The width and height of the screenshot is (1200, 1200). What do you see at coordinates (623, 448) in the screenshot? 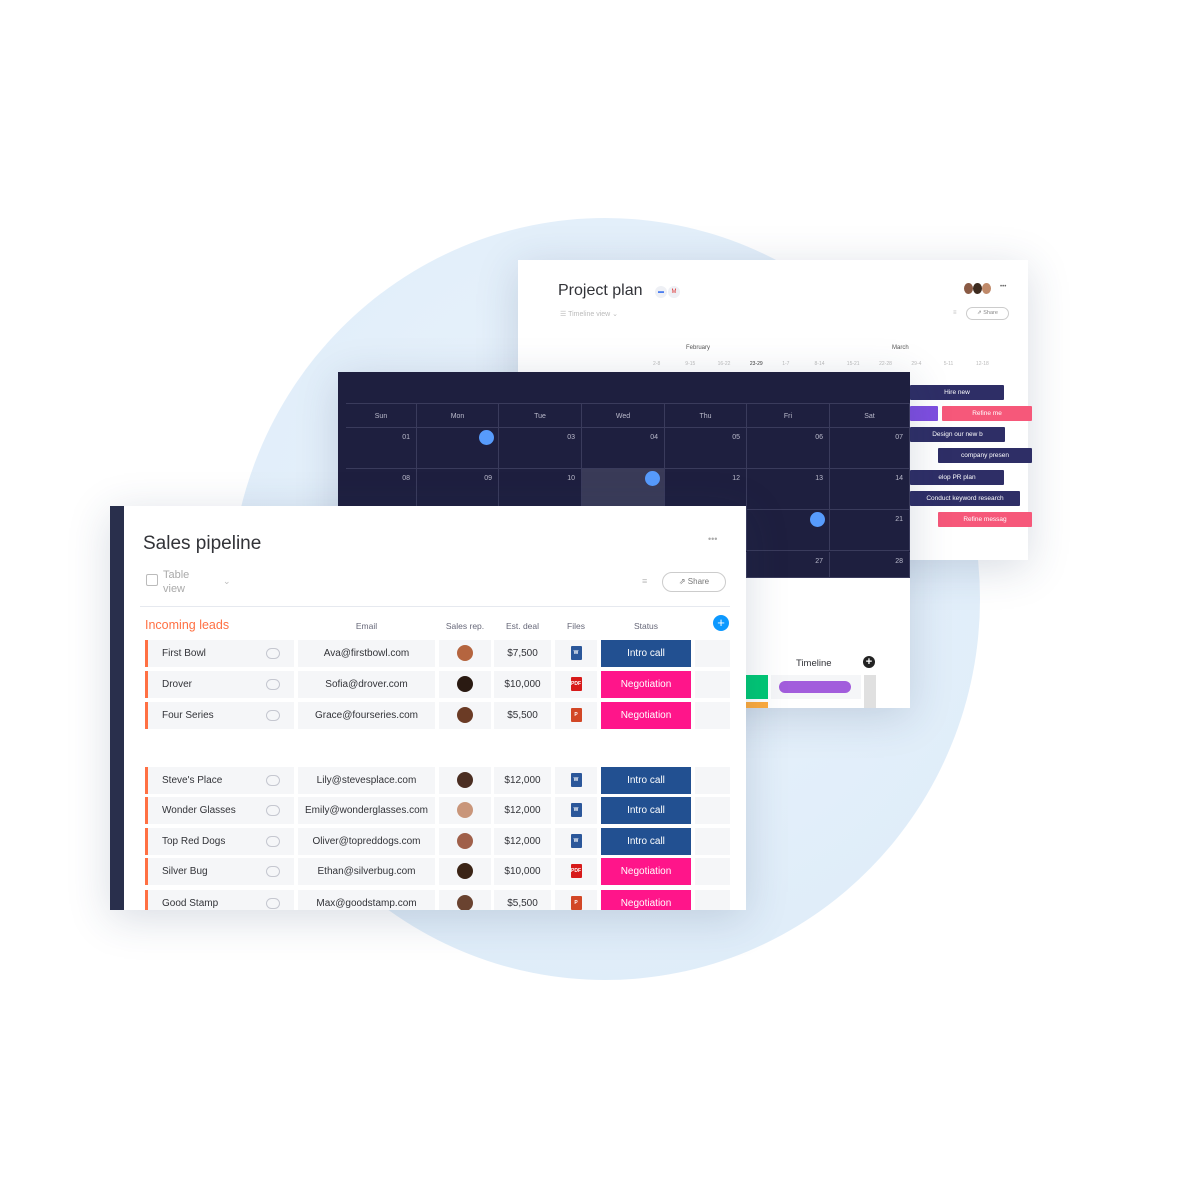
I see `calendar-day: 04` at bounding box center [623, 448].